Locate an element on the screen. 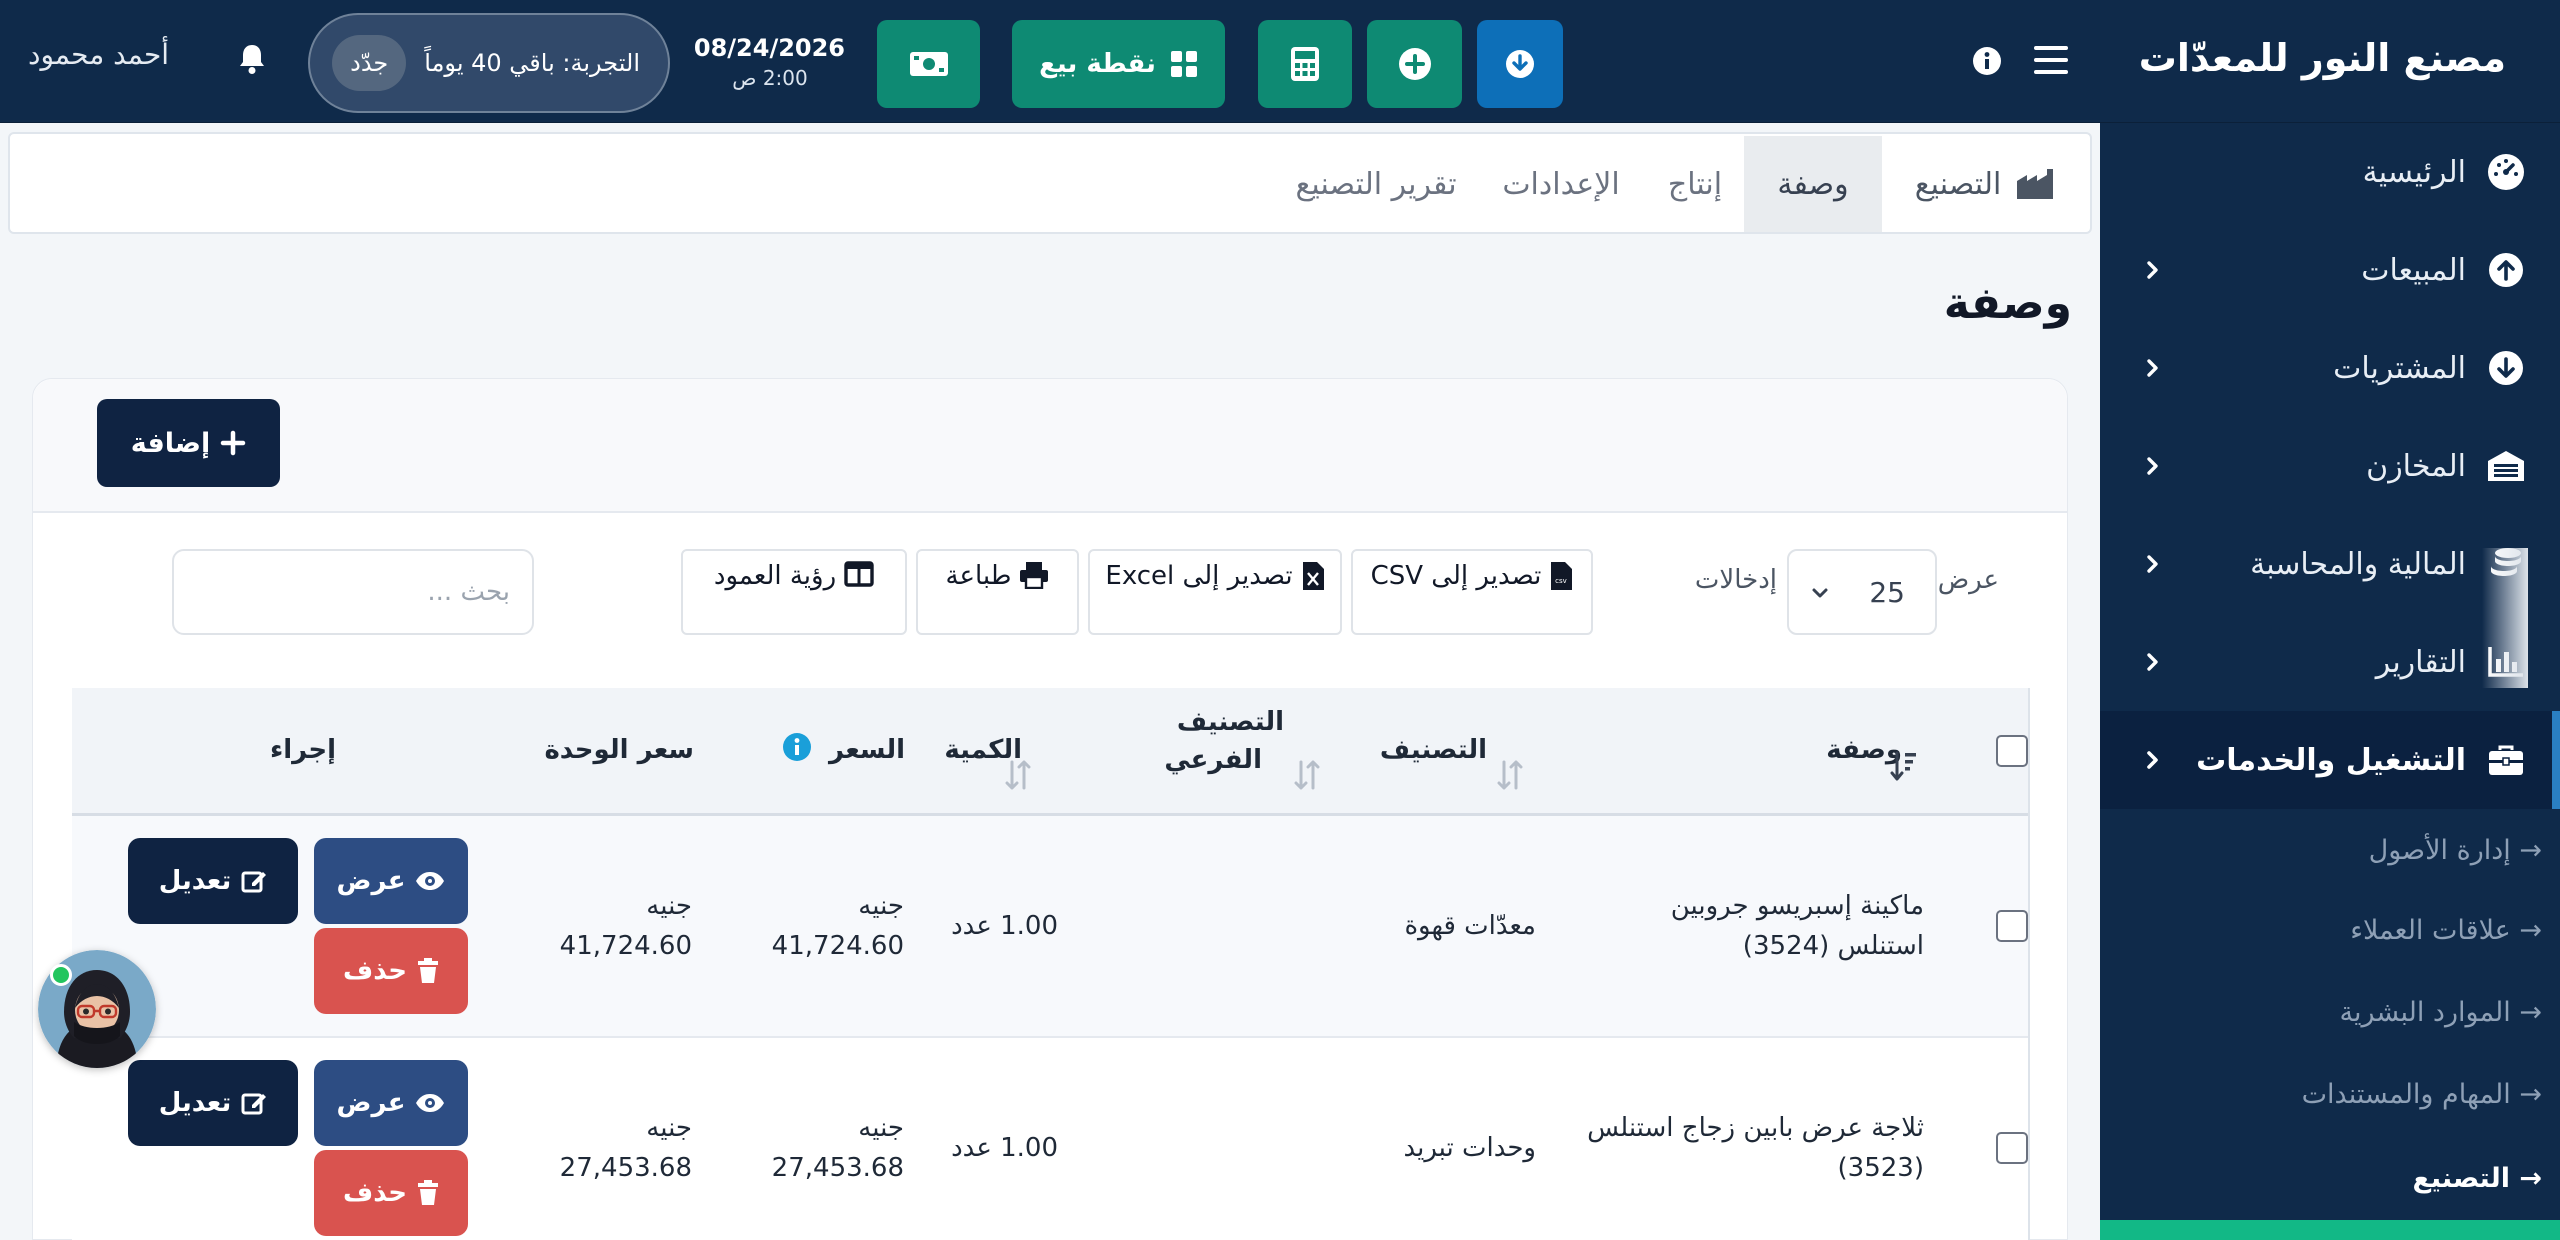 Image resolution: width=2560 pixels, height=1240 pixels. sidebar-item-sales: المبيعات is located at coordinates (2330, 270).